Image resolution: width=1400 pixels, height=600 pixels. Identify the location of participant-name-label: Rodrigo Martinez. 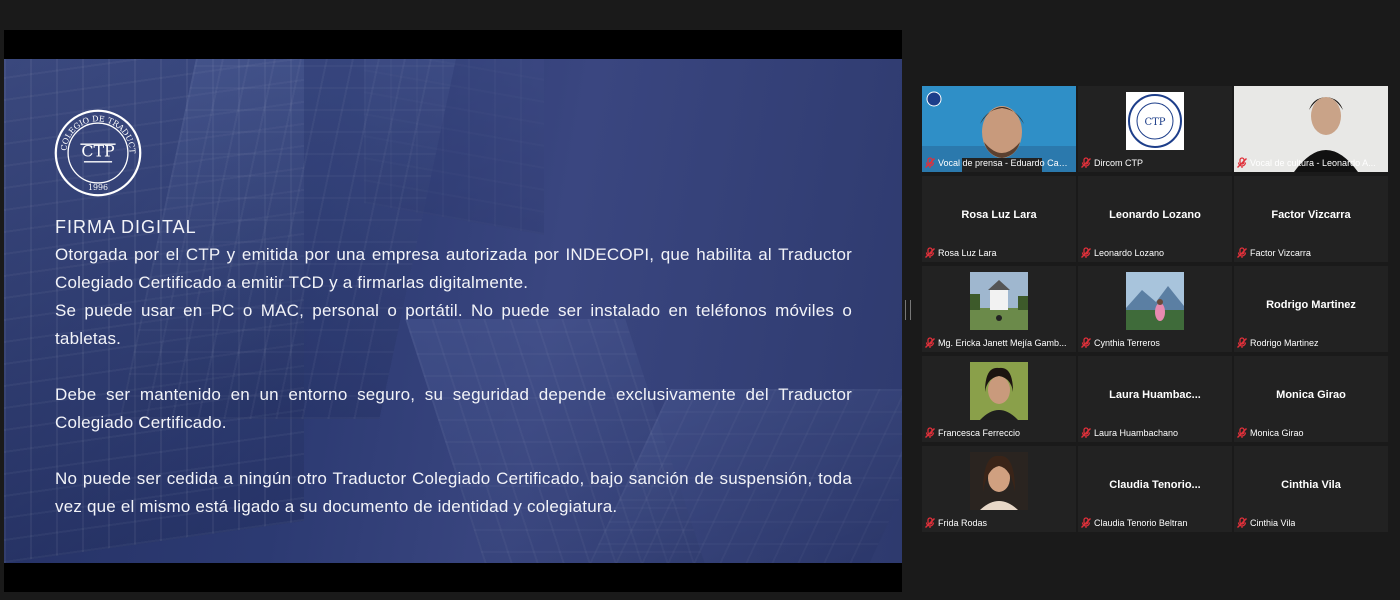
(1310, 343).